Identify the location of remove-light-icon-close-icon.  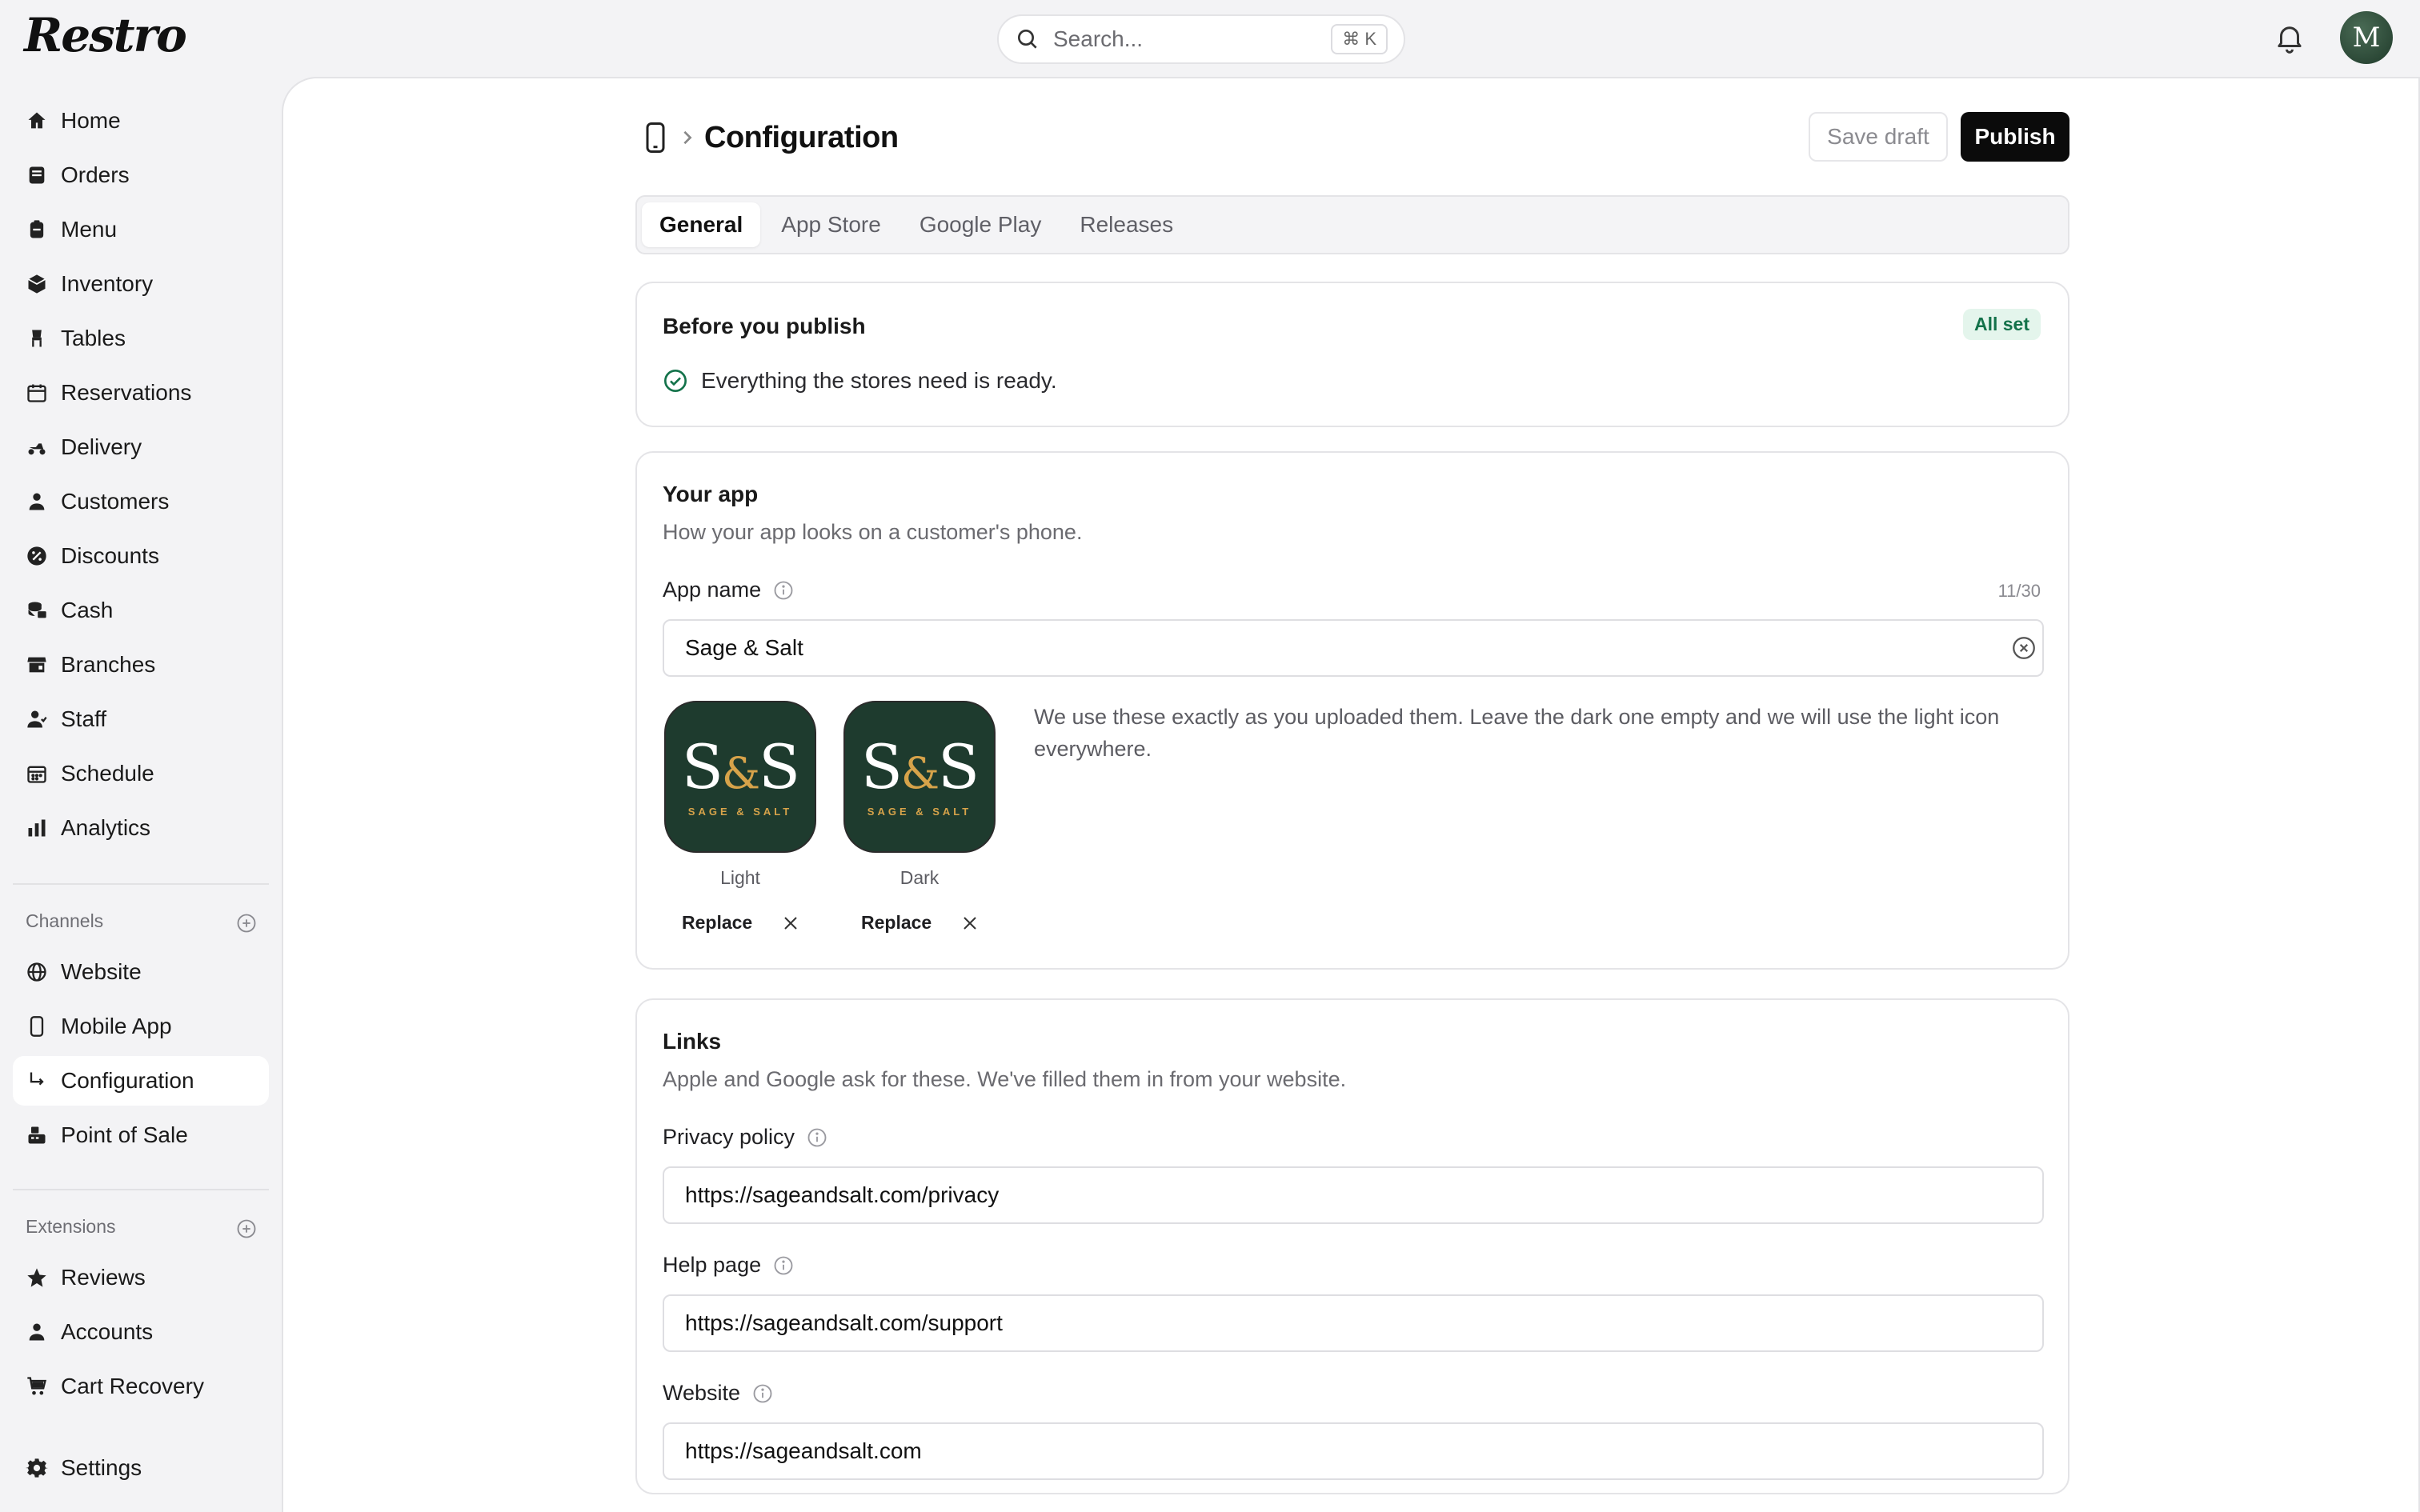
(790, 923).